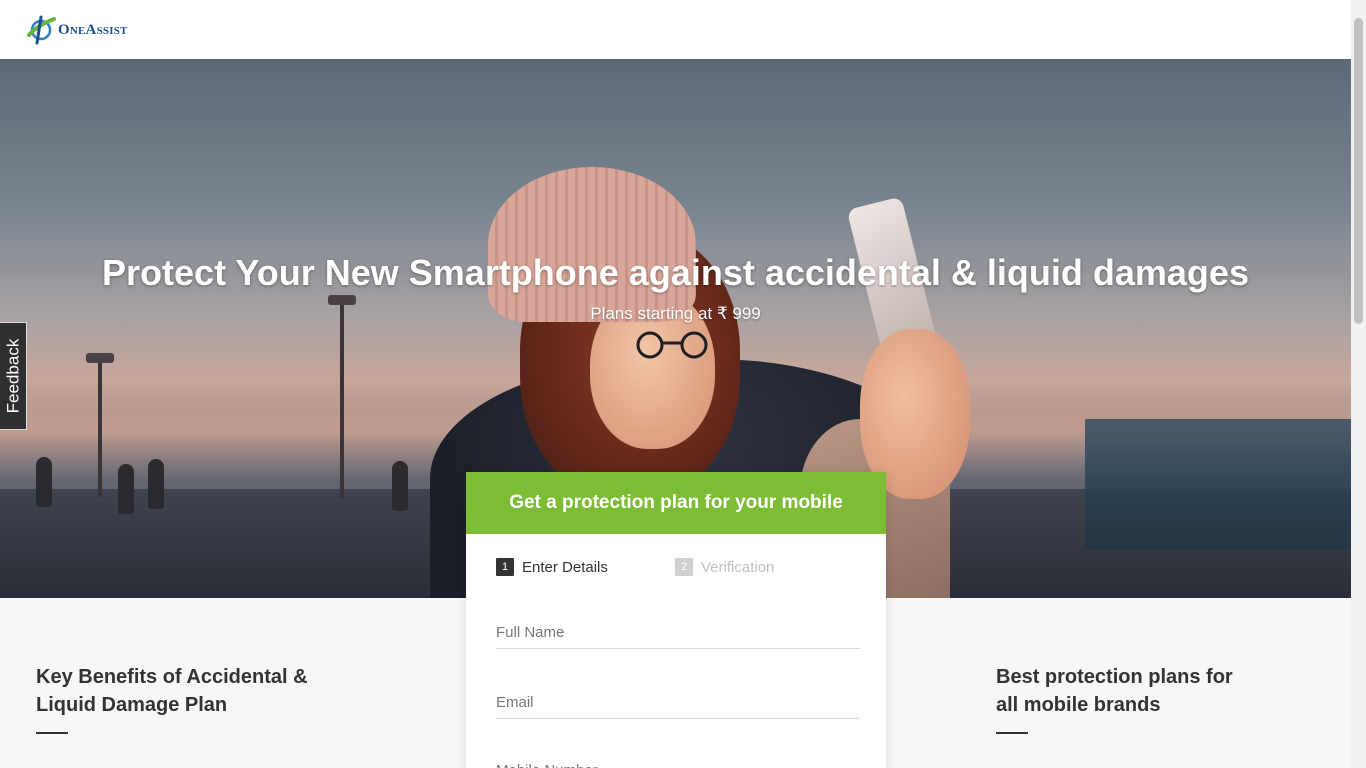 This screenshot has width=1366, height=768. Describe the element at coordinates (505, 567) in the screenshot. I see `step-number: 1` at that location.